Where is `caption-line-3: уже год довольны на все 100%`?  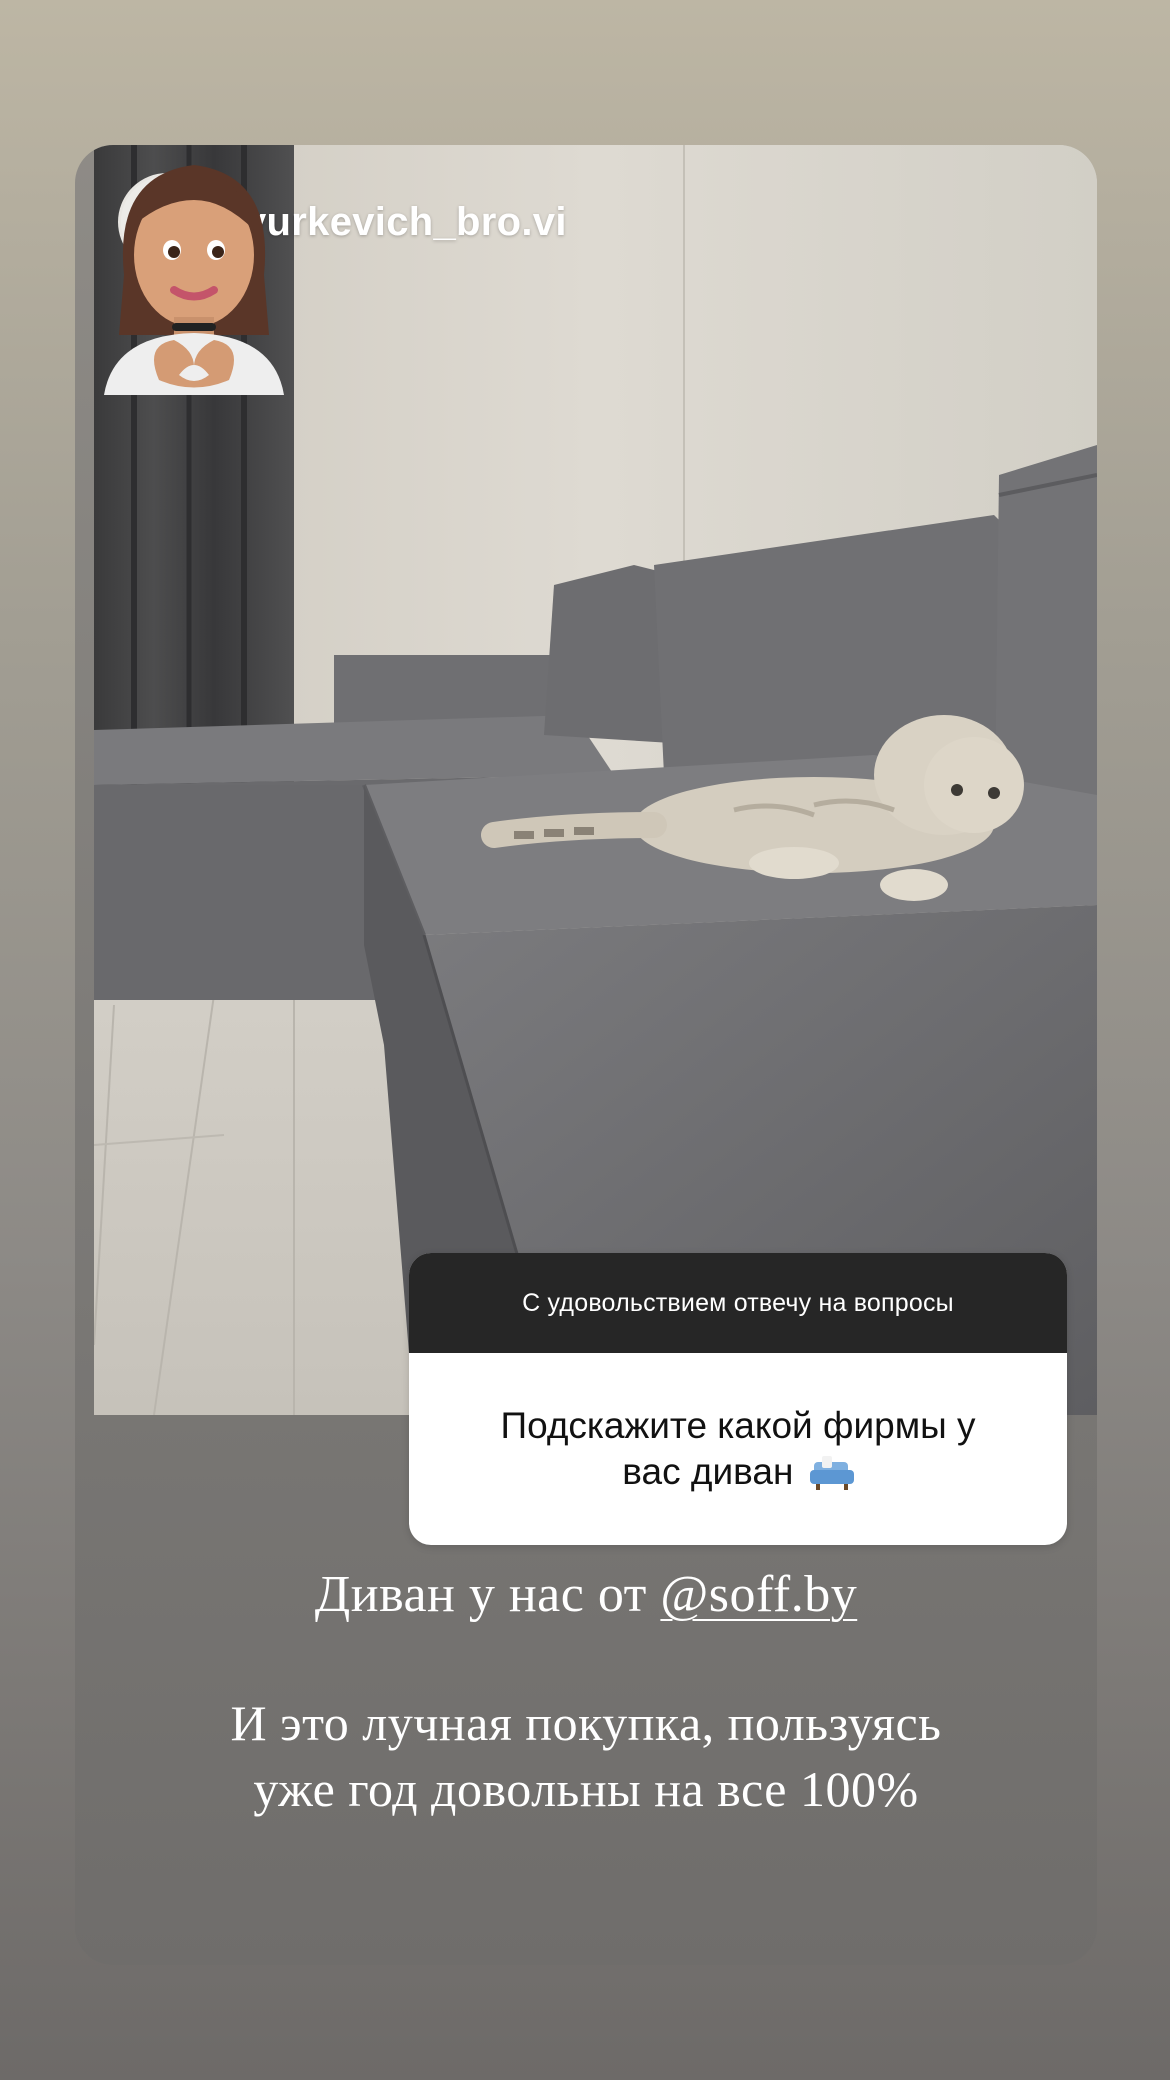
caption-line-3: уже год довольны на все 100% is located at coordinates (586, 1789).